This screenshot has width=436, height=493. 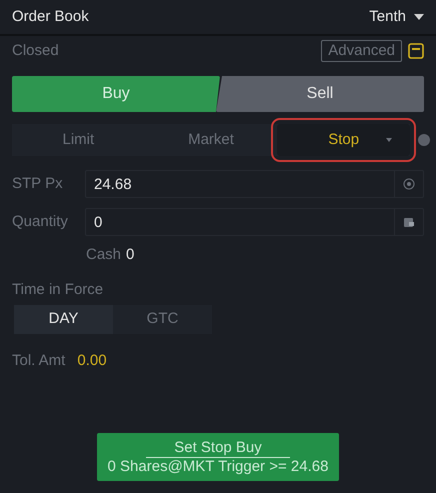 What do you see at coordinates (63, 319) in the screenshot?
I see `time-in-force-option: DAY` at bounding box center [63, 319].